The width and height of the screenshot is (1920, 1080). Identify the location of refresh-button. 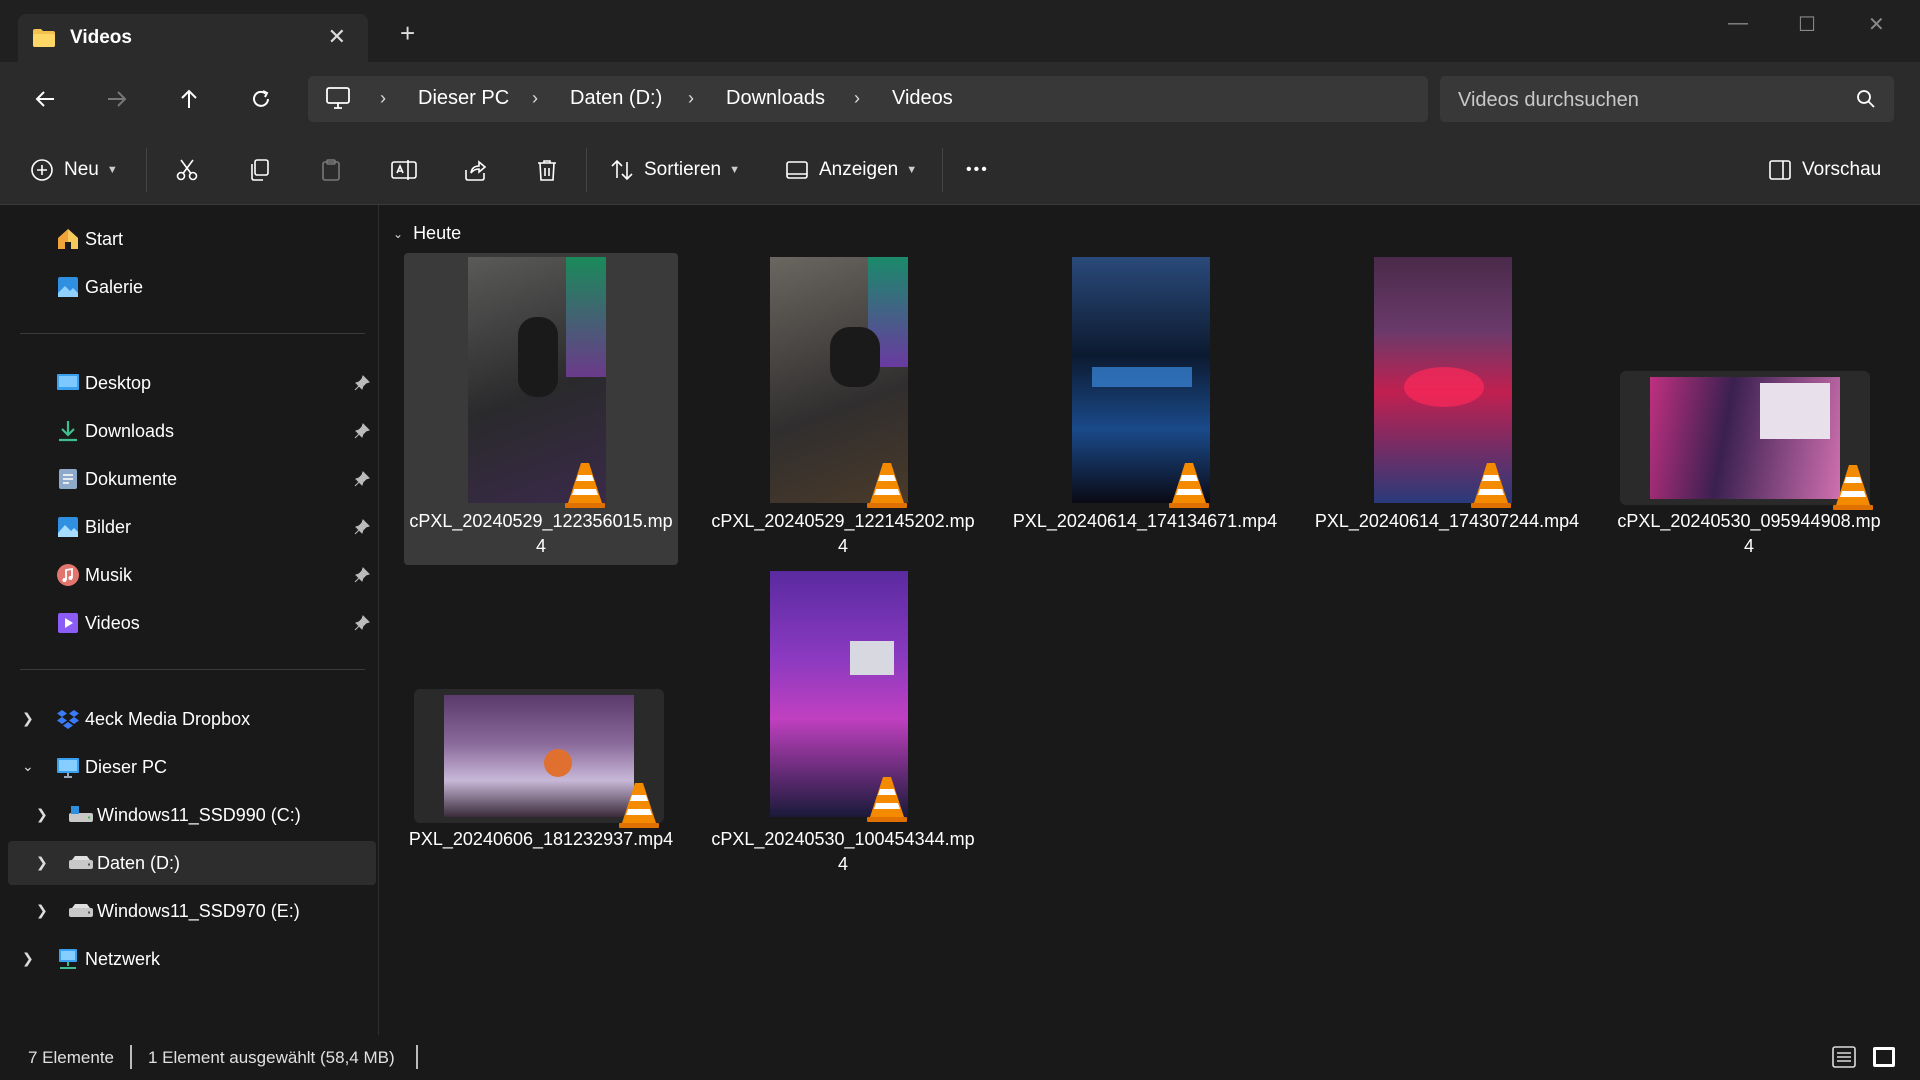
(261, 99).